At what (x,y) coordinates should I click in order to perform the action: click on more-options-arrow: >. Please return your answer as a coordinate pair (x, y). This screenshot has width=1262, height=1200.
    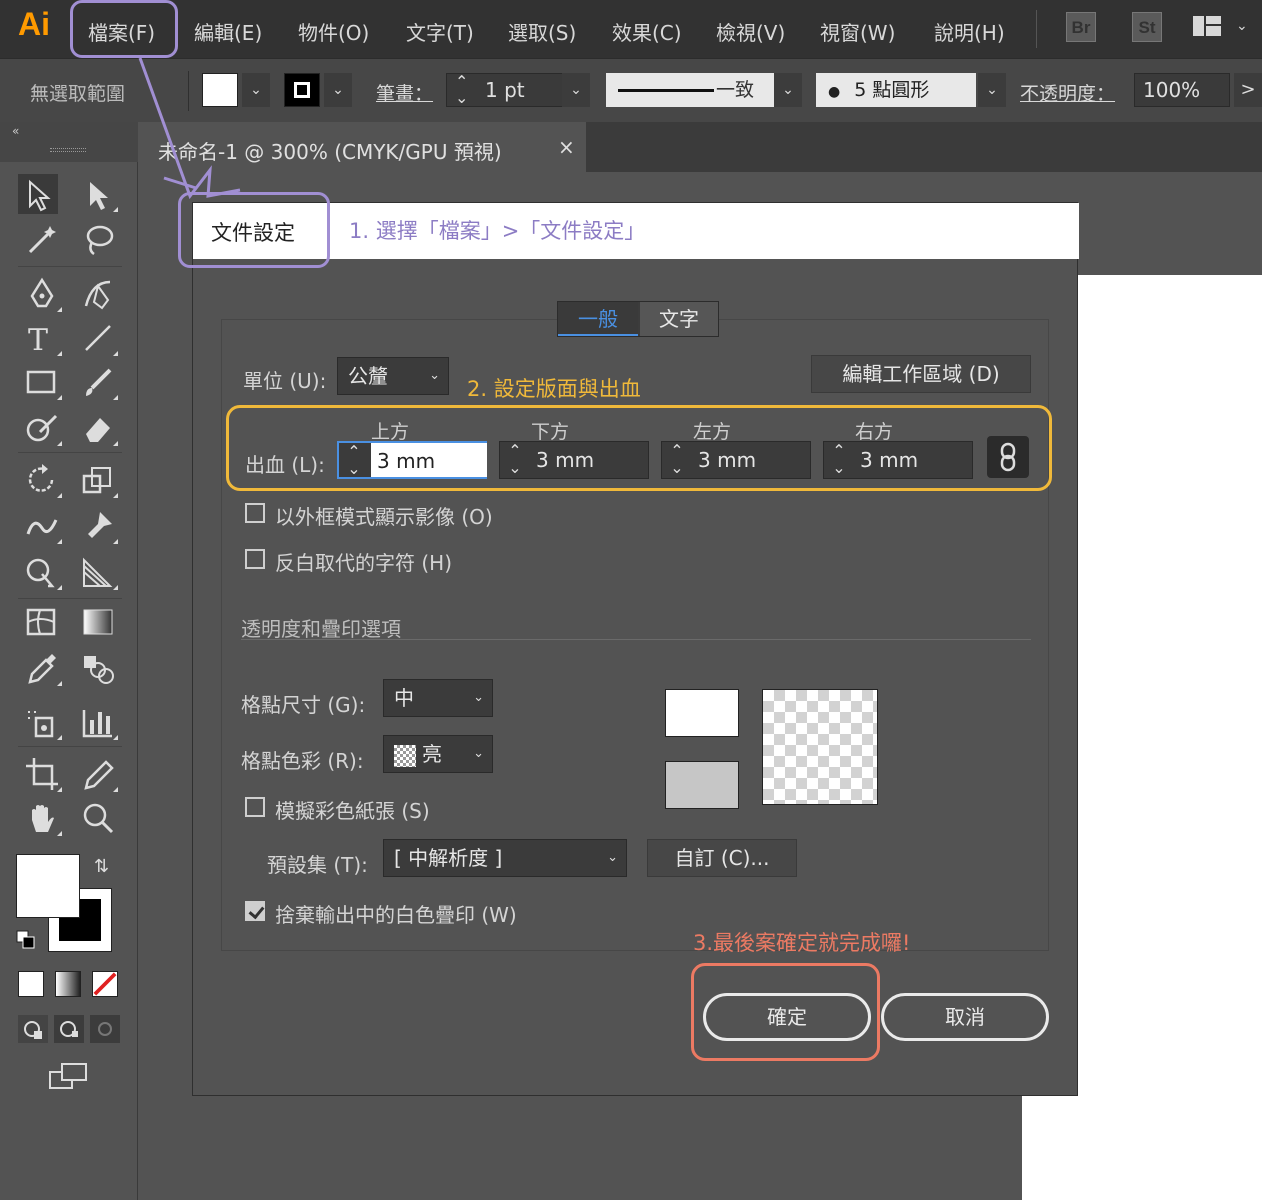
    Looking at the image, I should click on (1248, 90).